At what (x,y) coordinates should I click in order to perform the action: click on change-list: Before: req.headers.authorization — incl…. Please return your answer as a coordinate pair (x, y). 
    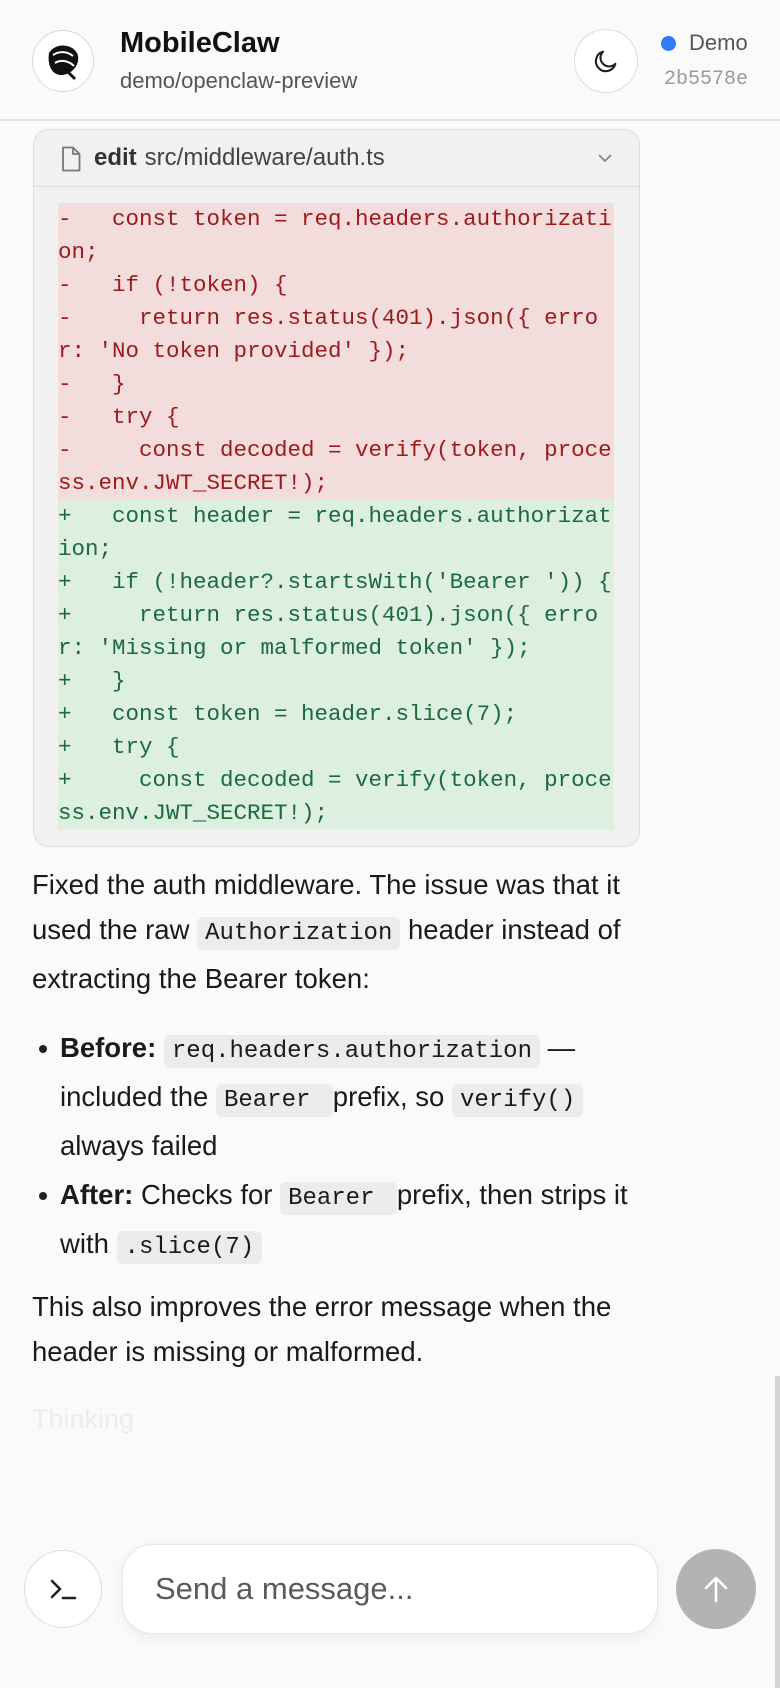
    Looking at the image, I should click on (342, 1149).